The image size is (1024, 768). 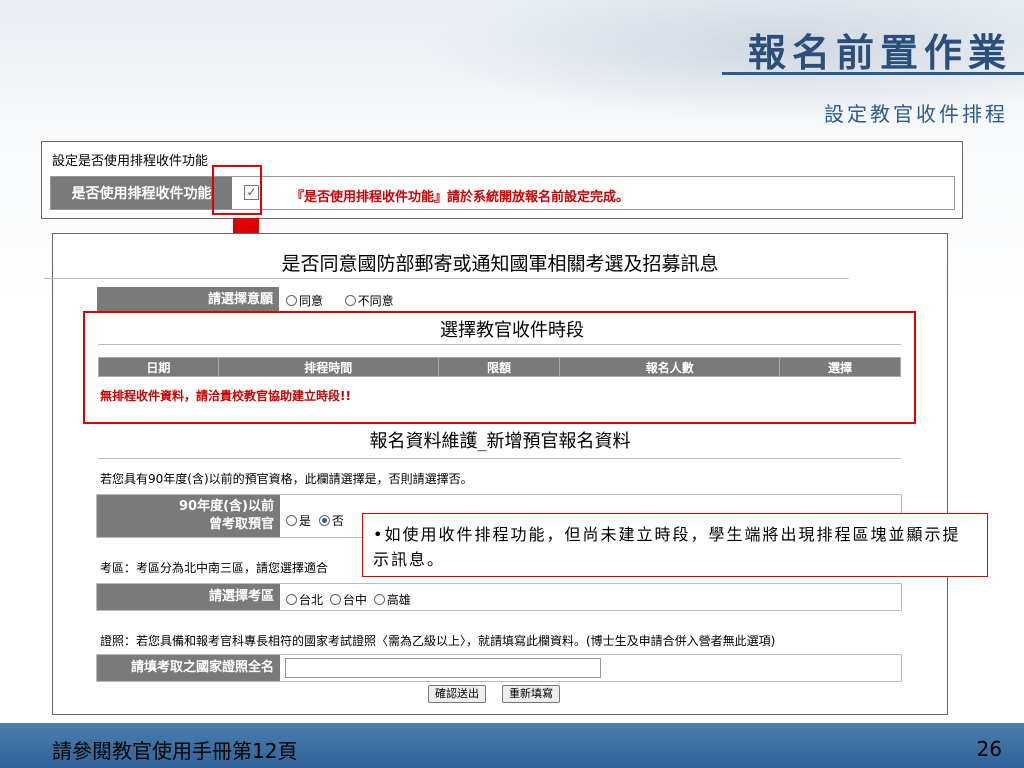 I want to click on consent-agree-radio, so click(x=291, y=300).